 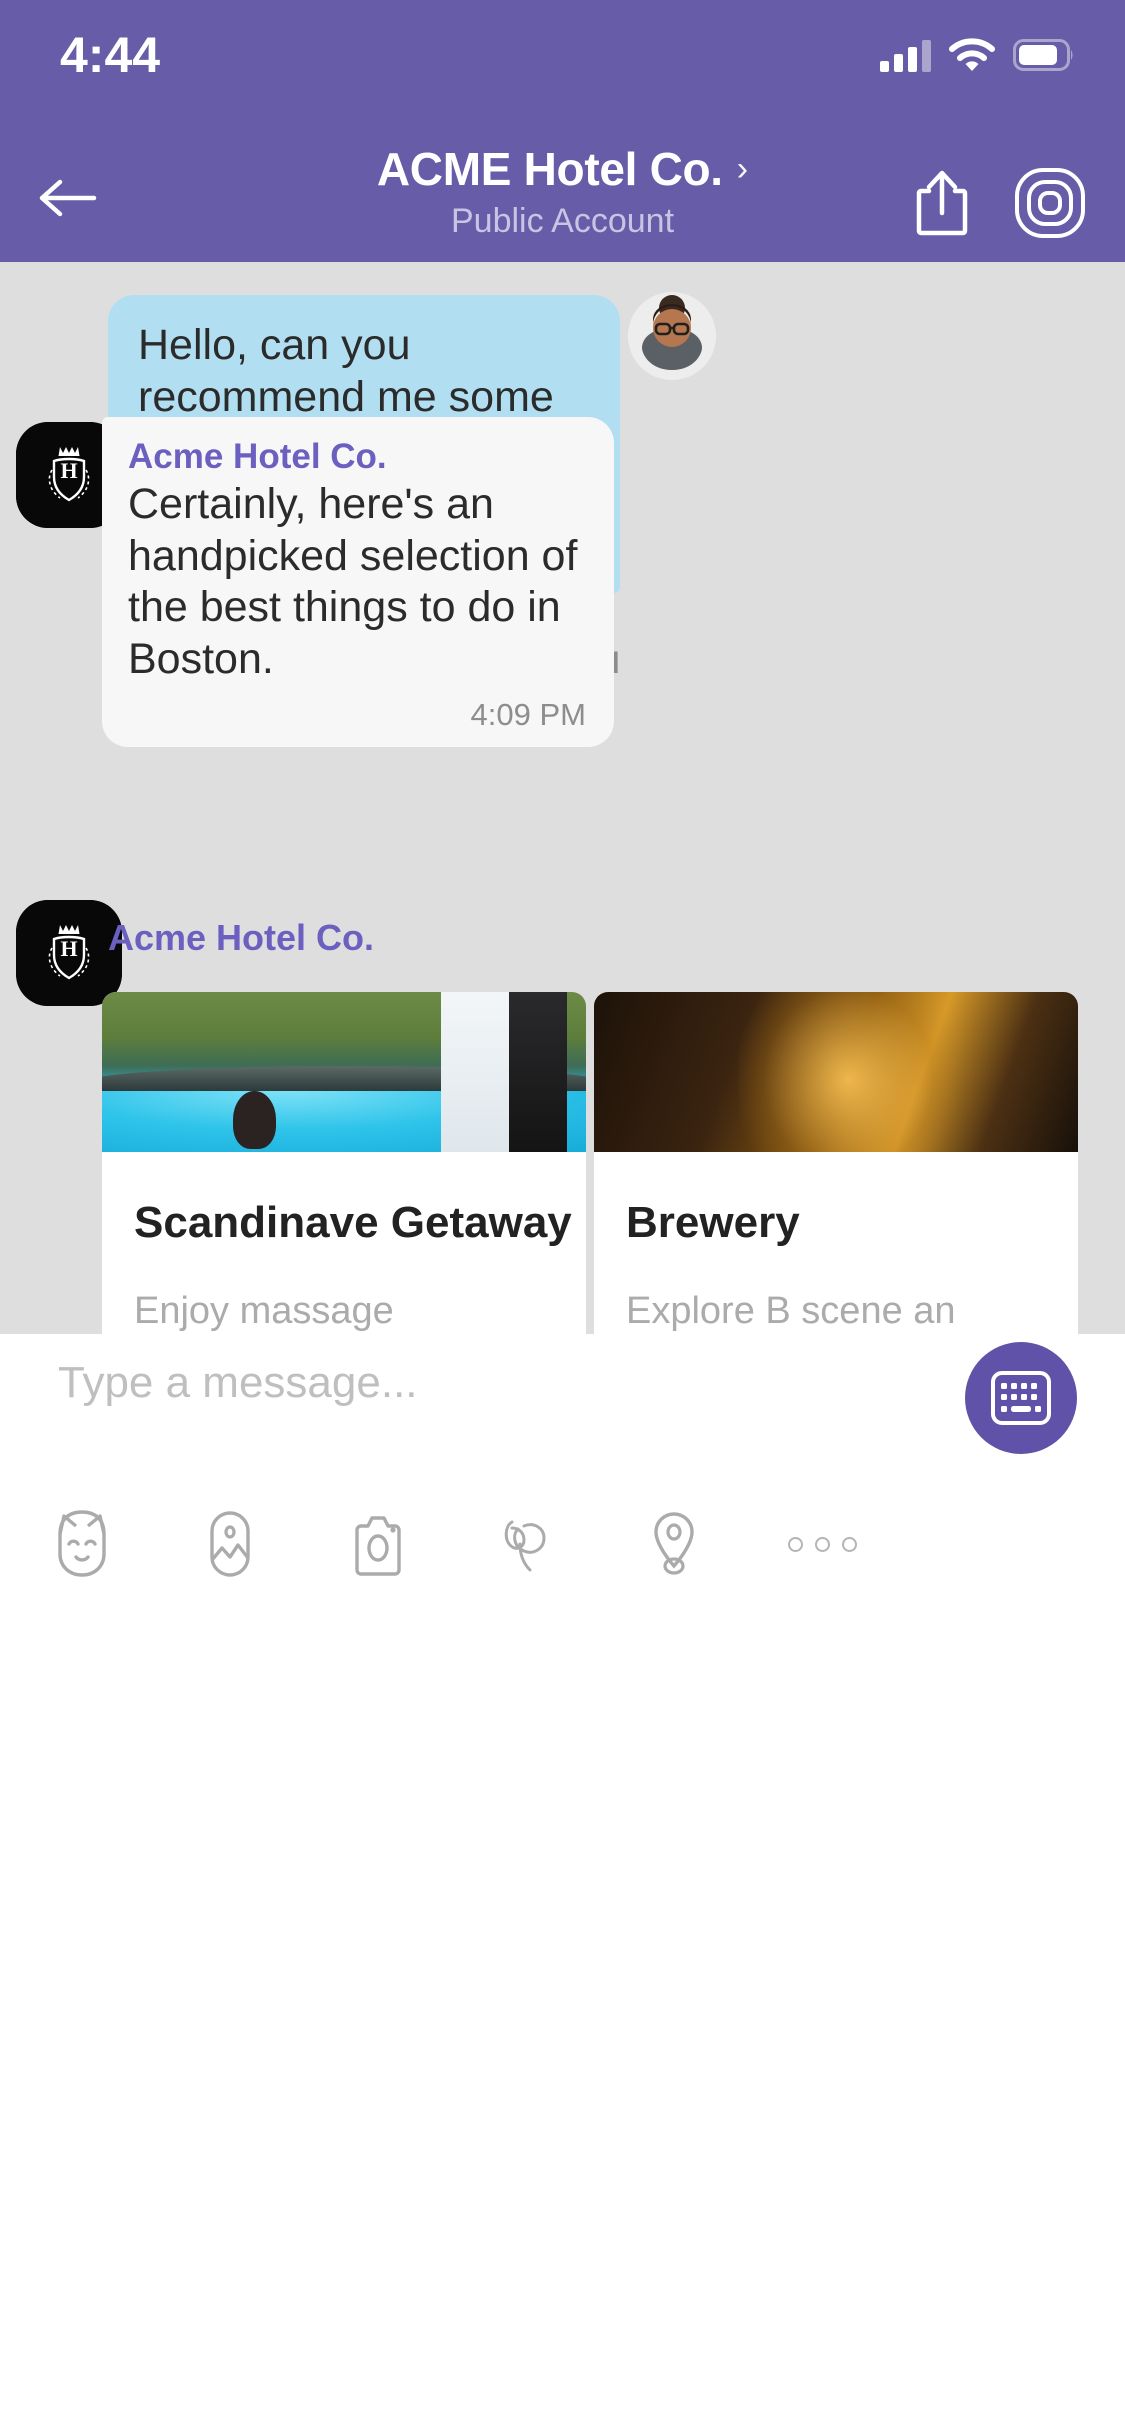 I want to click on share-button, so click(x=942, y=203).